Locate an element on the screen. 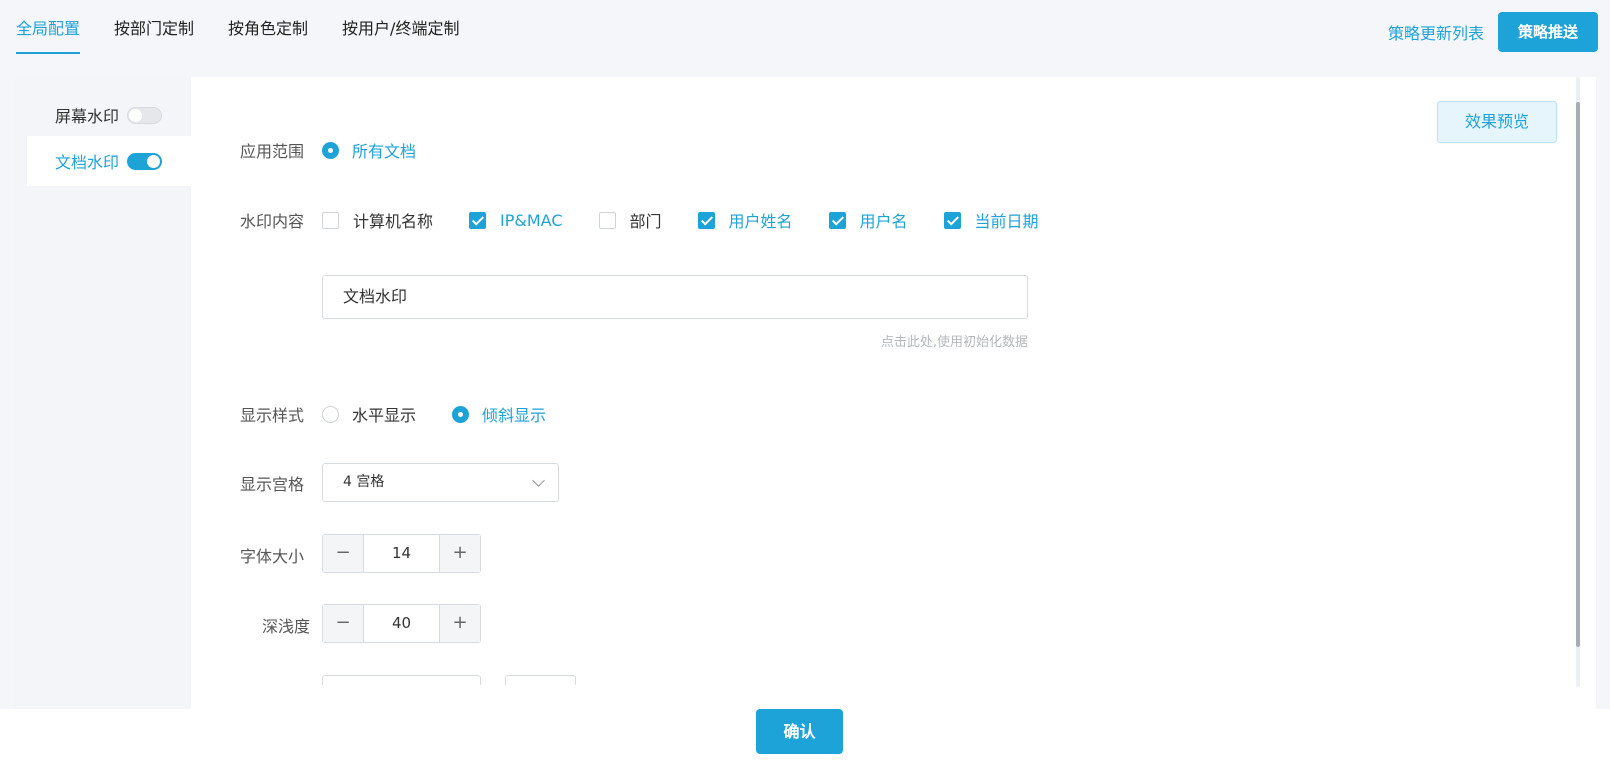 This screenshot has width=1610, height=776. font-size-stepper: − 14 + is located at coordinates (401, 553).